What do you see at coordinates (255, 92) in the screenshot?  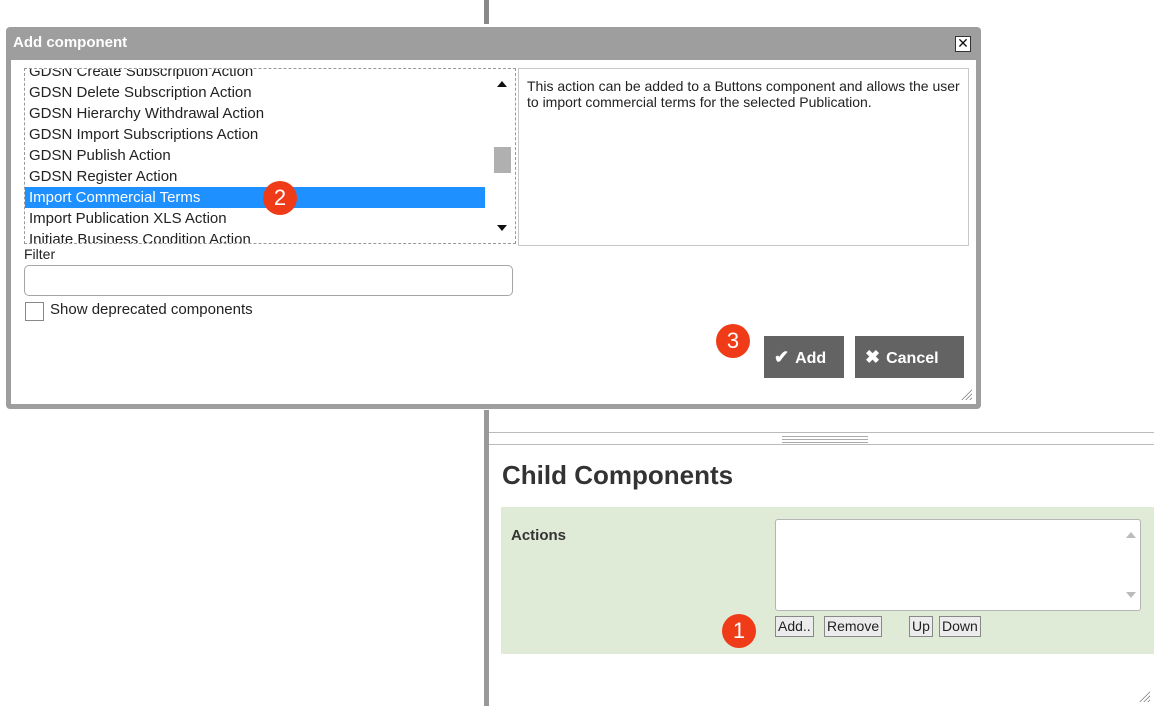 I see `component-list-item: GDSN Delete Subscription Action` at bounding box center [255, 92].